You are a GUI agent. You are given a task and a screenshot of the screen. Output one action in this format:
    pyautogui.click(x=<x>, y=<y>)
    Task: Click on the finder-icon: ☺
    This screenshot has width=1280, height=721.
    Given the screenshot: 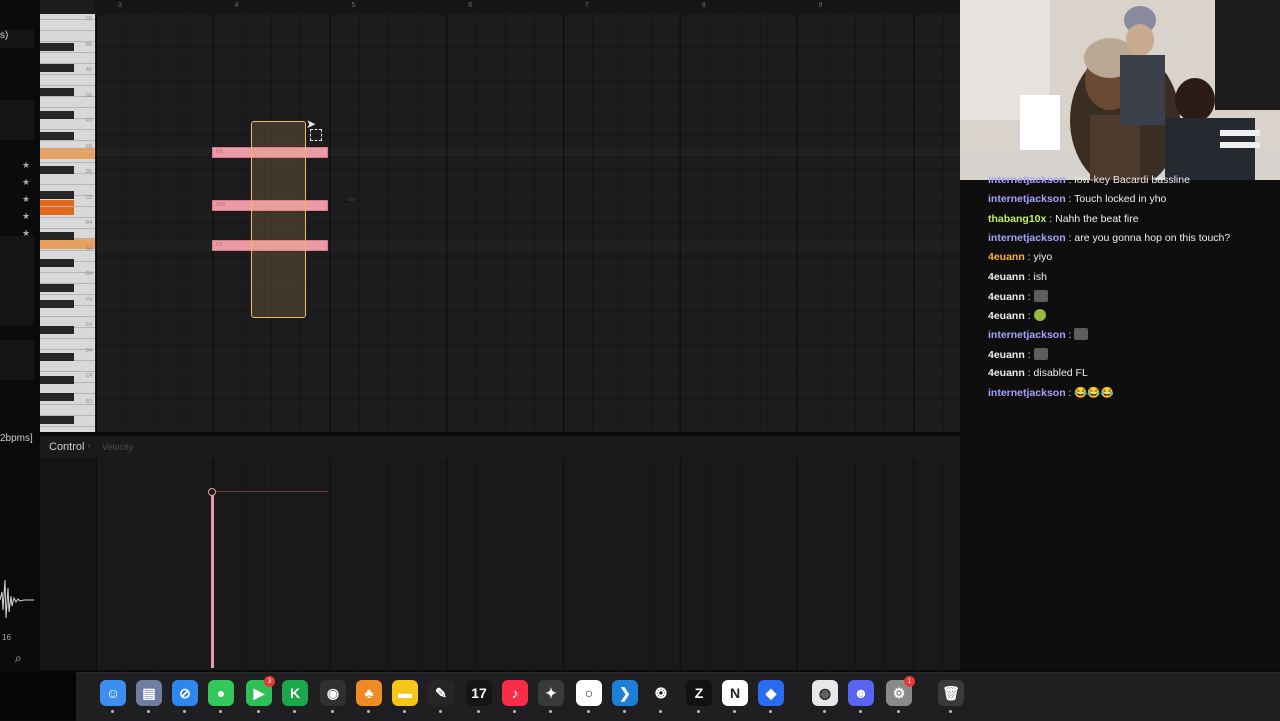 What is the action you would take?
    pyautogui.click(x=113, y=693)
    